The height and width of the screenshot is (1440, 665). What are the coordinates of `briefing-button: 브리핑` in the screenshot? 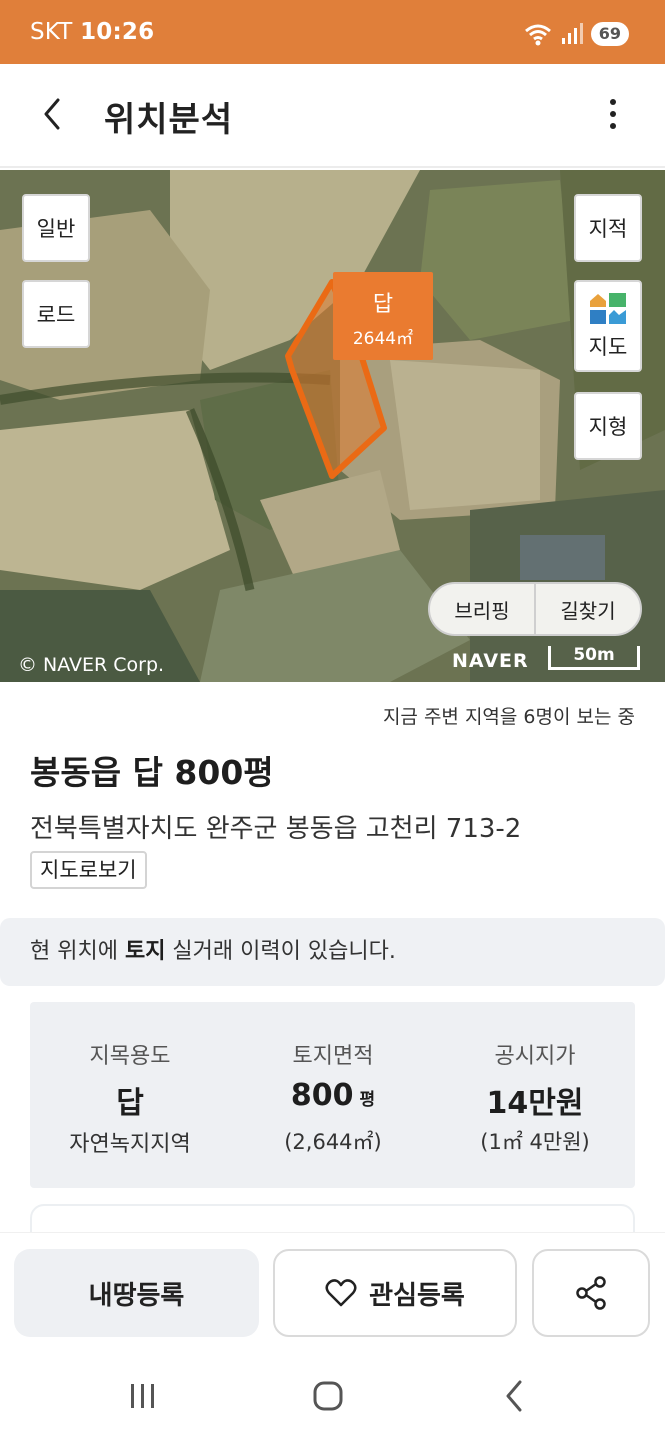 It's located at (482, 609).